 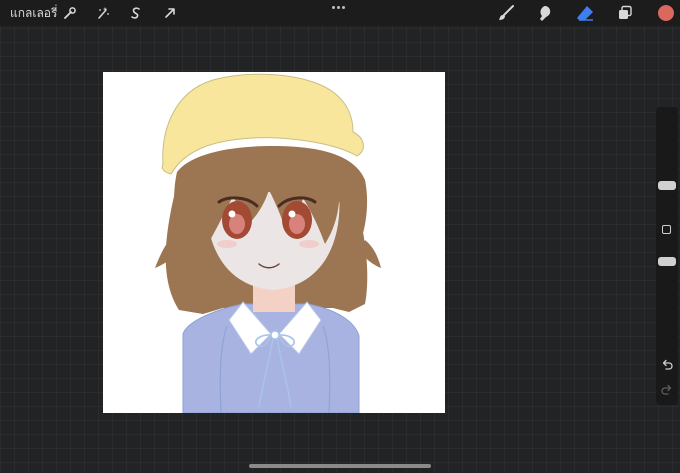 I want to click on top-toolbar: แกลเลอรี่, so click(x=340, y=13).